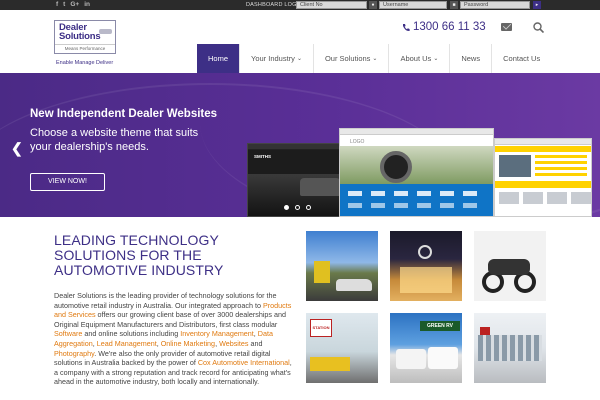 Image resolution: width=600 pixels, height=400 pixels. I want to click on nav-item-contact-us: Contact Us, so click(521, 58).